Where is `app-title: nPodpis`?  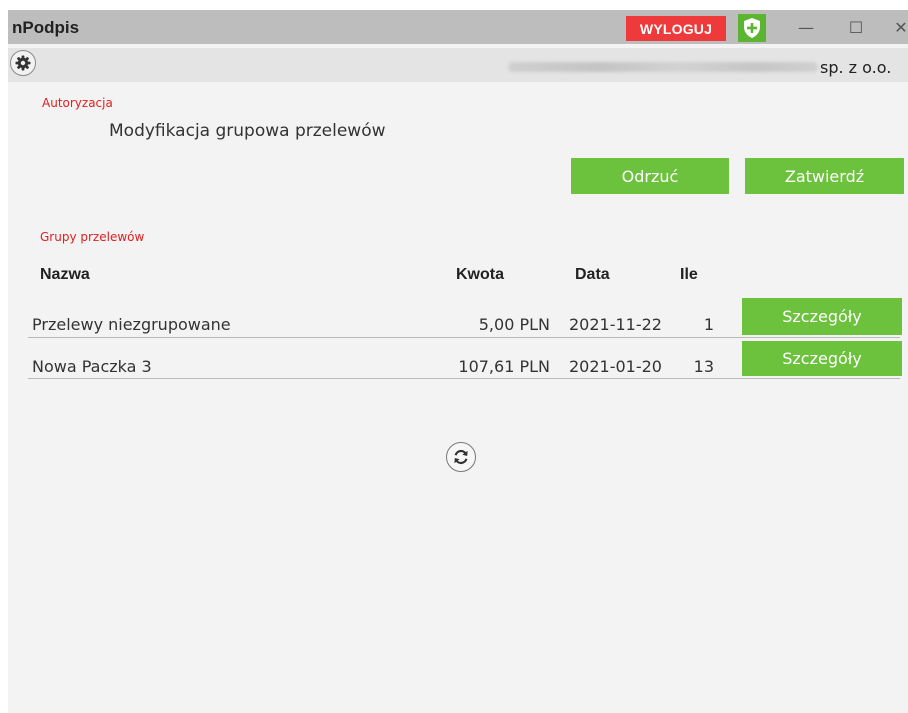 app-title: nPodpis is located at coordinates (46, 27).